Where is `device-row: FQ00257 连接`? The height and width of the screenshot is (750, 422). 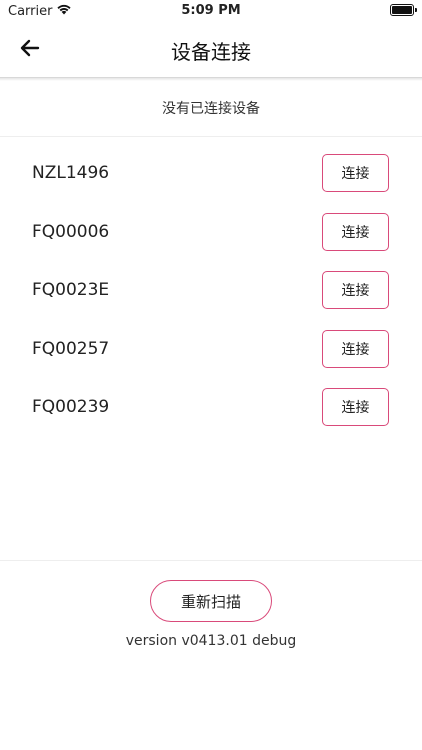
device-row: FQ00257 连接 is located at coordinates (211, 350).